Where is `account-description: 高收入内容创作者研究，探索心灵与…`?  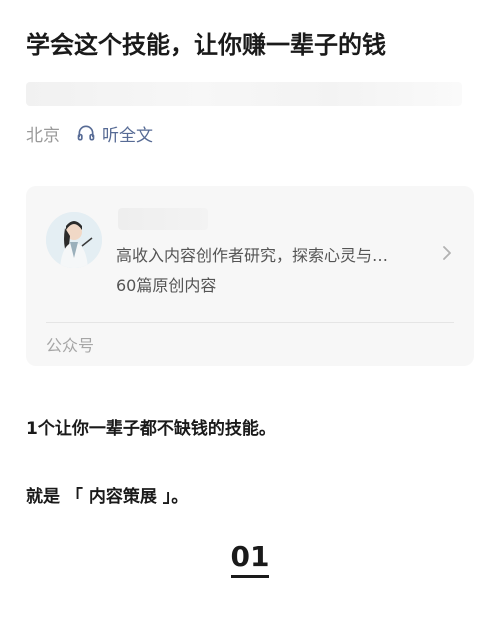 account-description: 高收入内容创作者研究，探索心灵与… is located at coordinates (252, 255).